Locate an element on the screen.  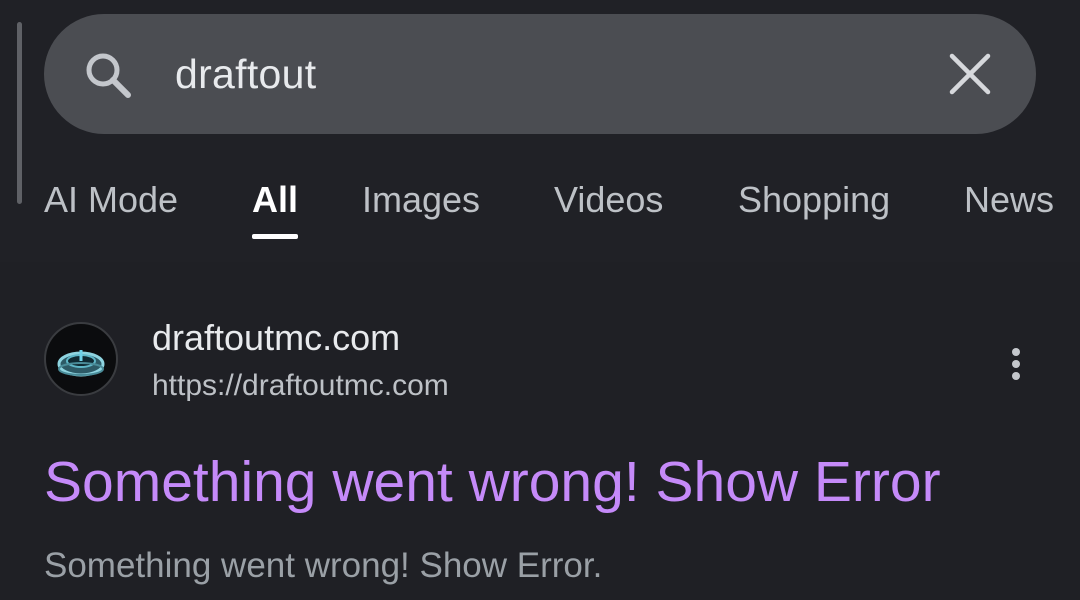
active-tab-indicator is located at coordinates (275, 236).